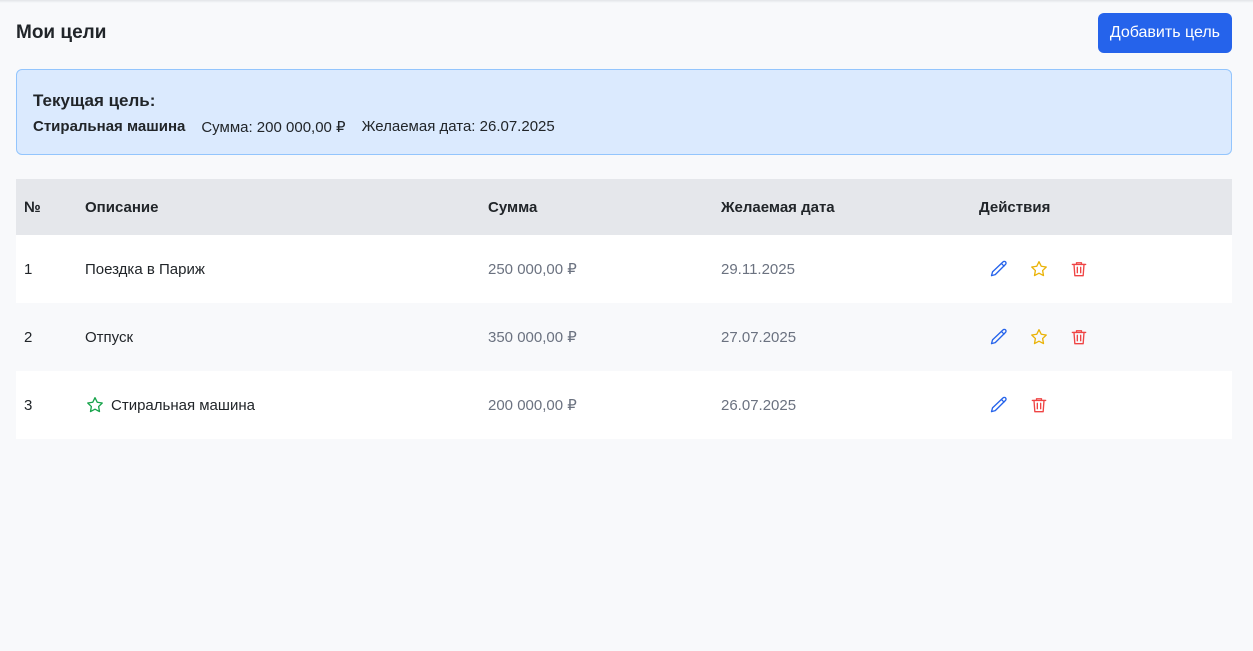 The image size is (1253, 651). I want to click on row-amount: 250 000,00 ₽, so click(532, 269).